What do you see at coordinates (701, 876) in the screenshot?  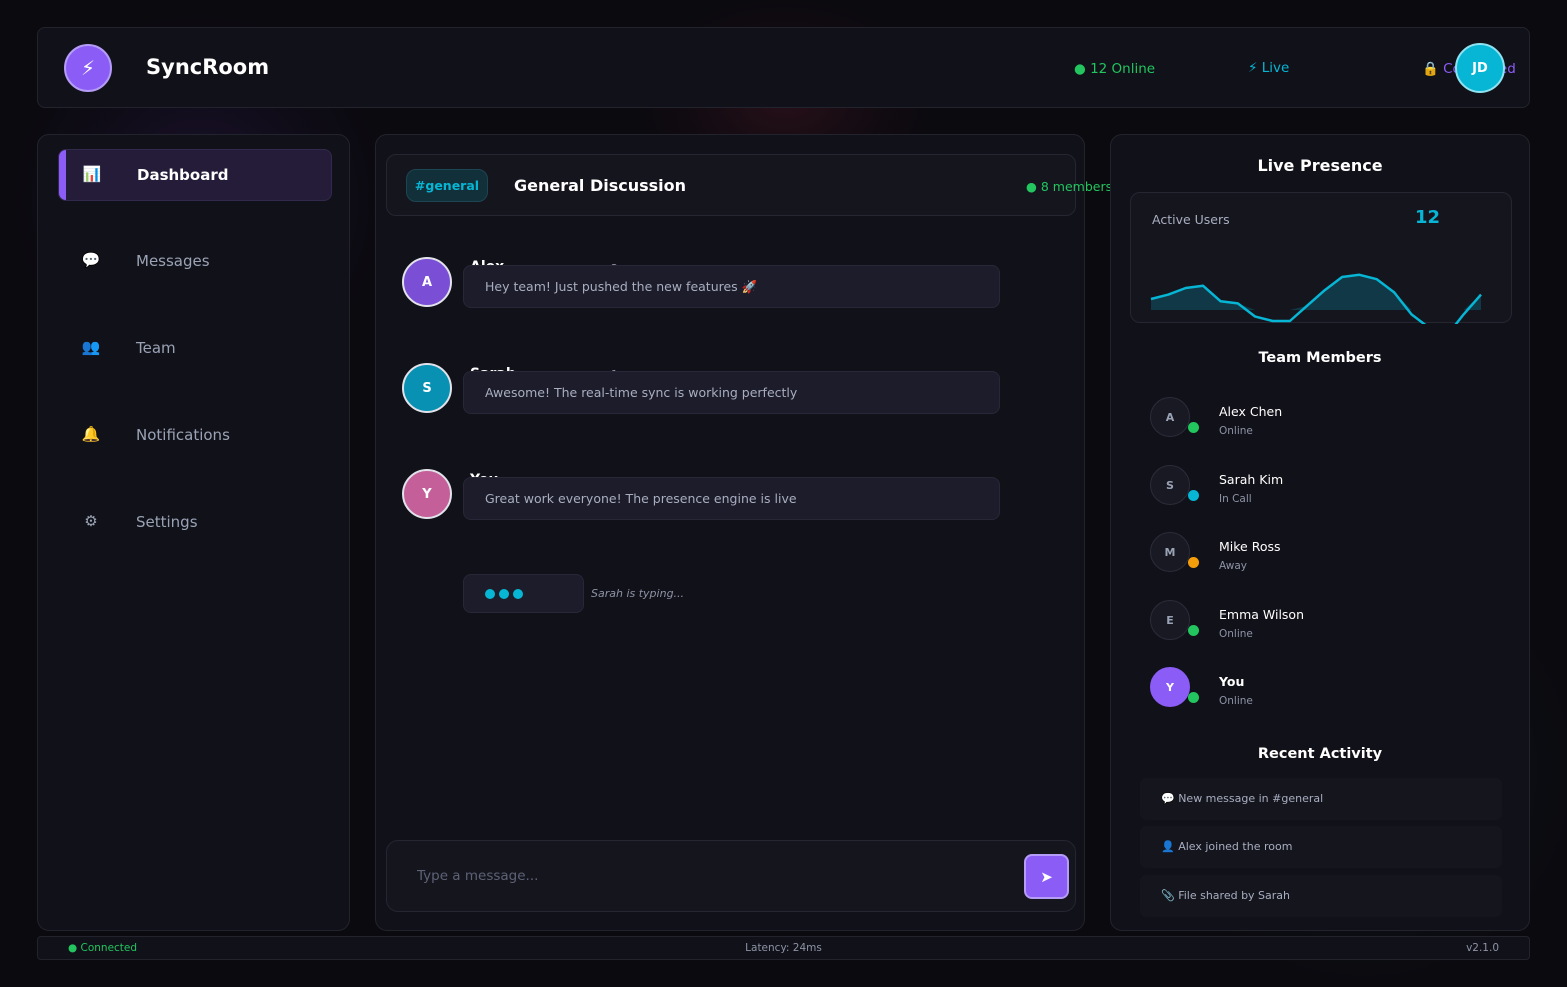 I see `message-input` at bounding box center [701, 876].